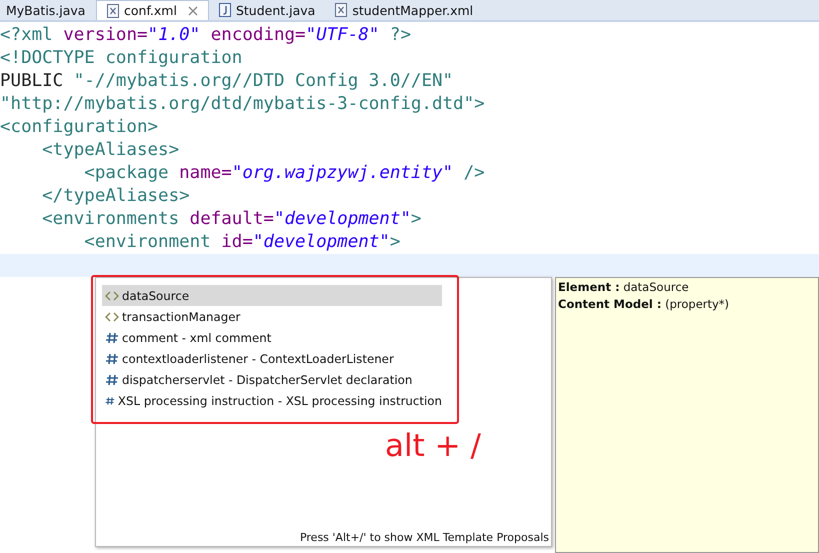 Image resolution: width=819 pixels, height=553 pixels. Describe the element at coordinates (116, 196) in the screenshot. I see `code-line: </typeAliases>` at that location.